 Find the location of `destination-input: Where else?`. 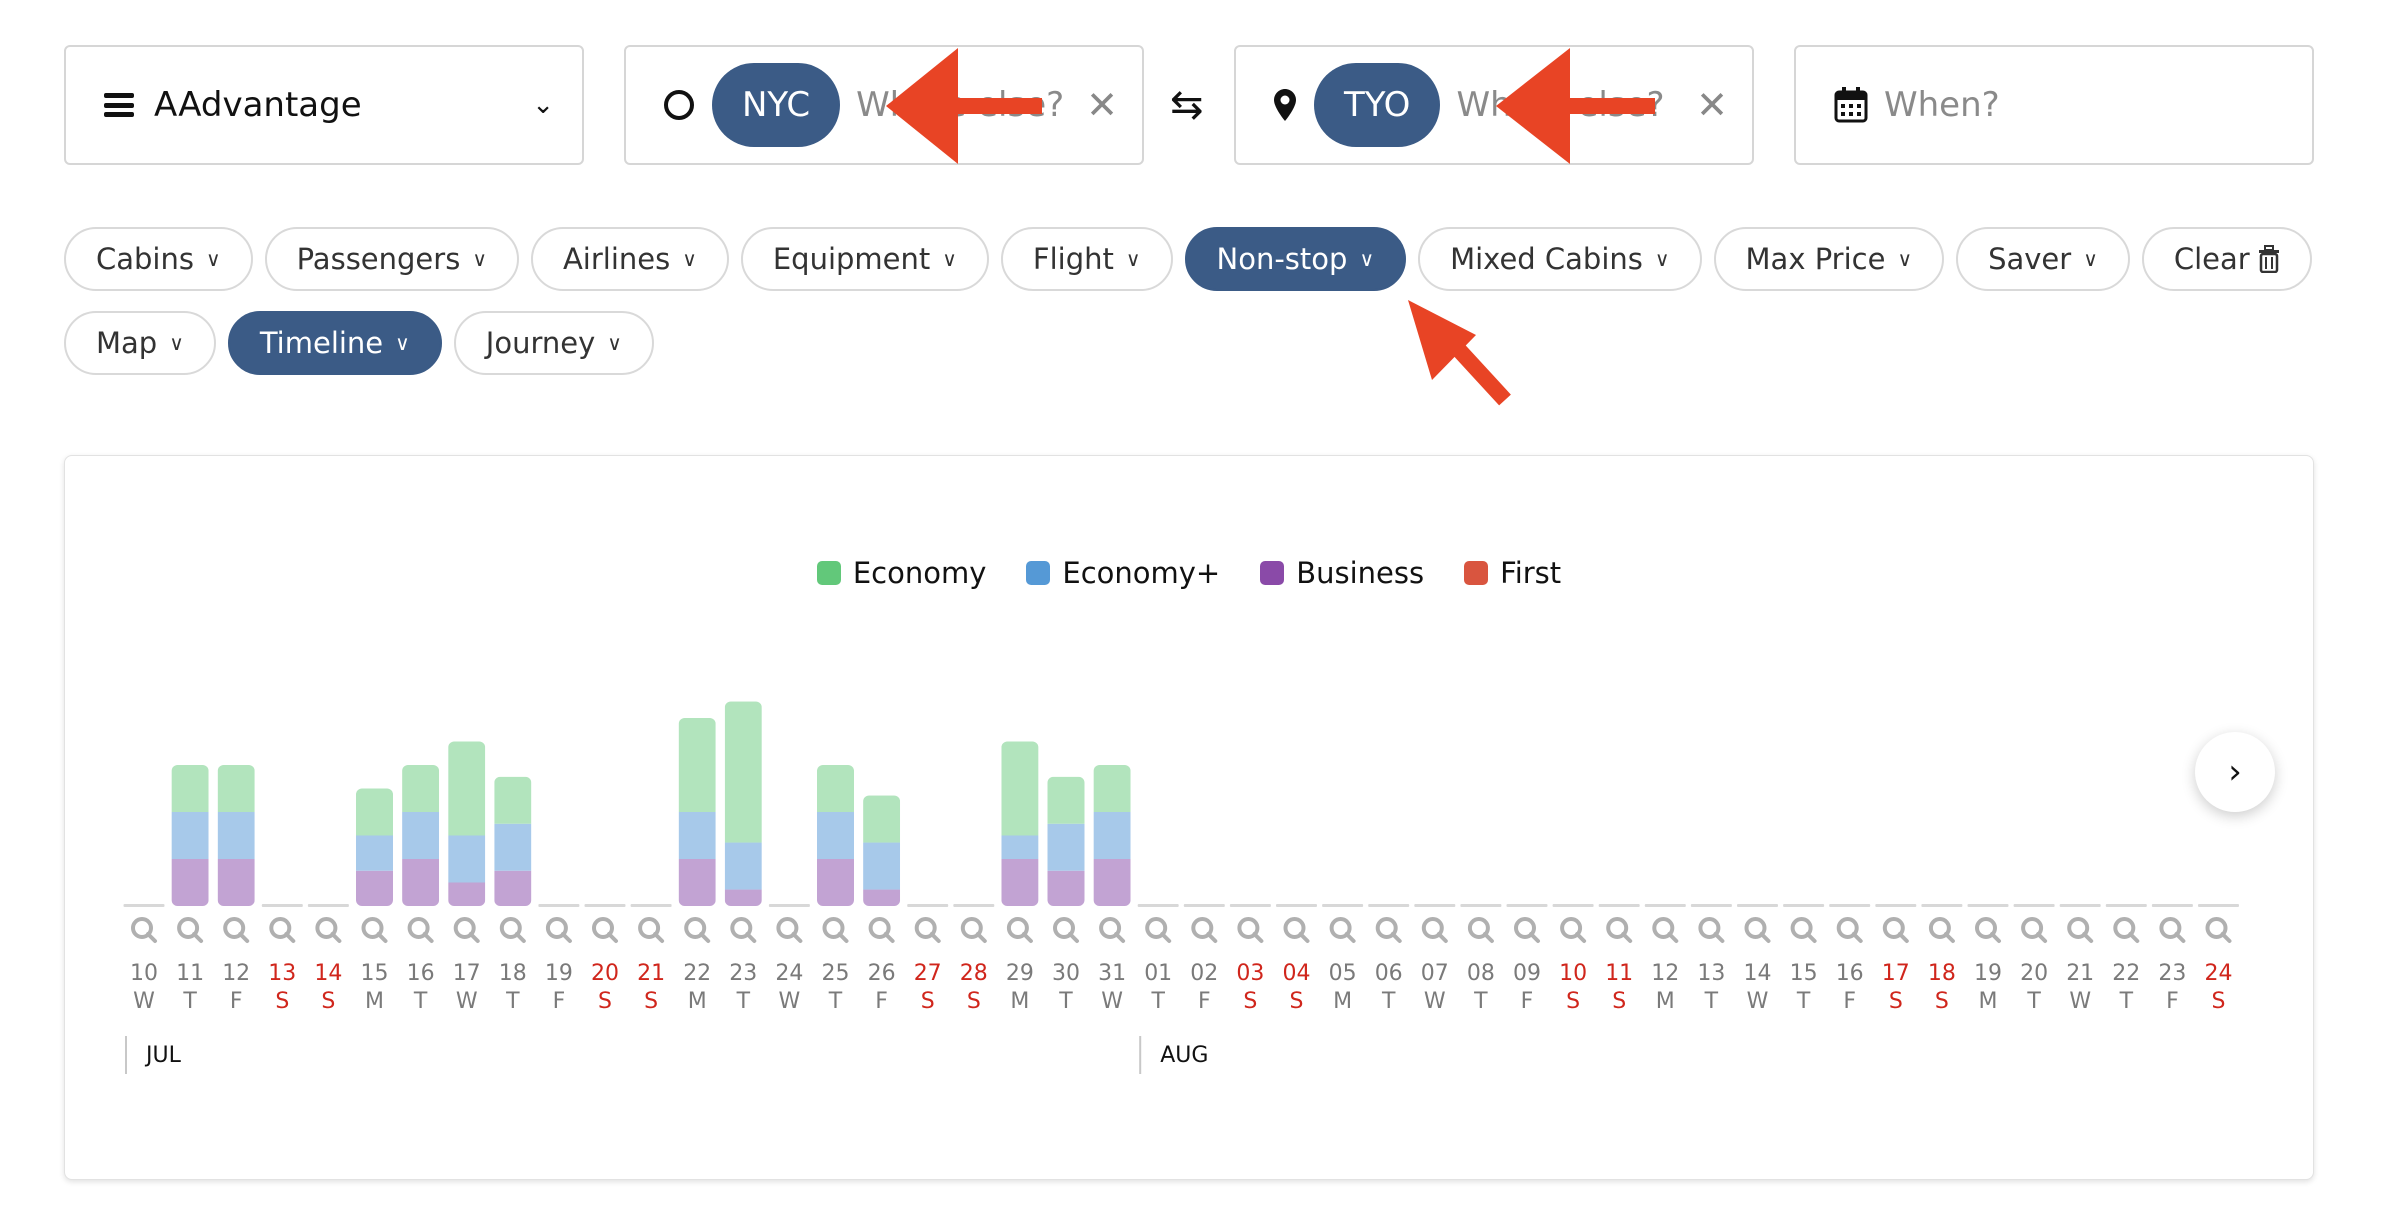

destination-input: Where else? is located at coordinates (1571, 105).